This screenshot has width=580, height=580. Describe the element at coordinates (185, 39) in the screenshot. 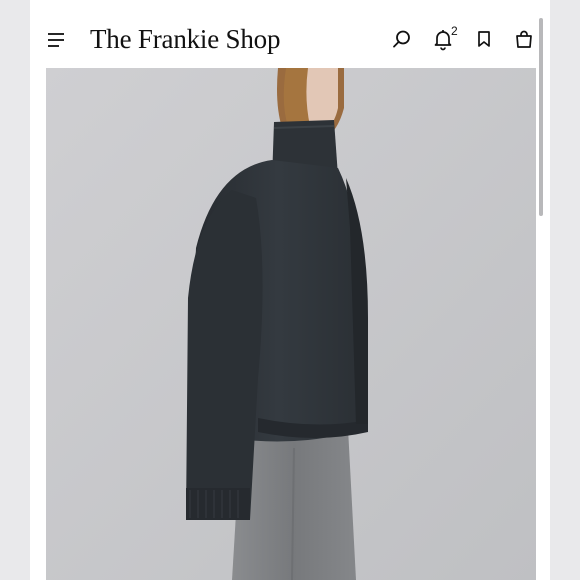

I see `brand-logo-text: The Frankie Shop` at that location.